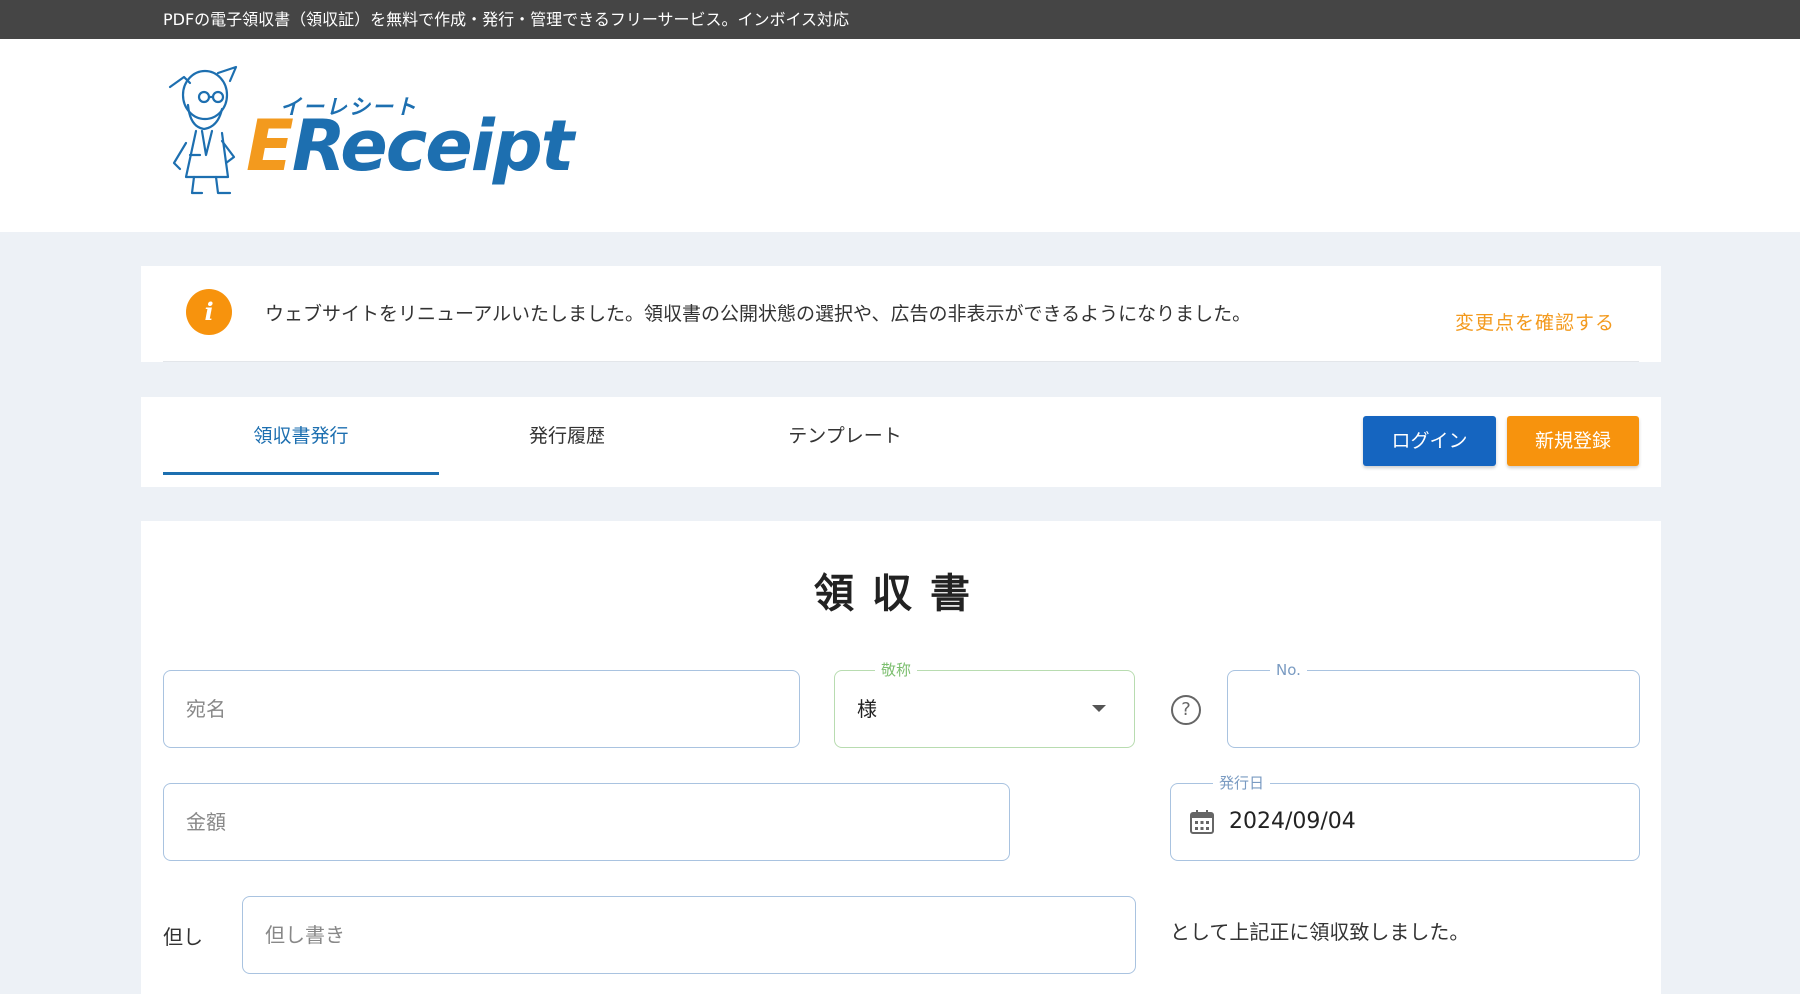 This screenshot has height=994, width=1800. I want to click on main-nav: 領収書発行 発行履歴 テンプレート ログイン 新規登録, so click(901, 442).